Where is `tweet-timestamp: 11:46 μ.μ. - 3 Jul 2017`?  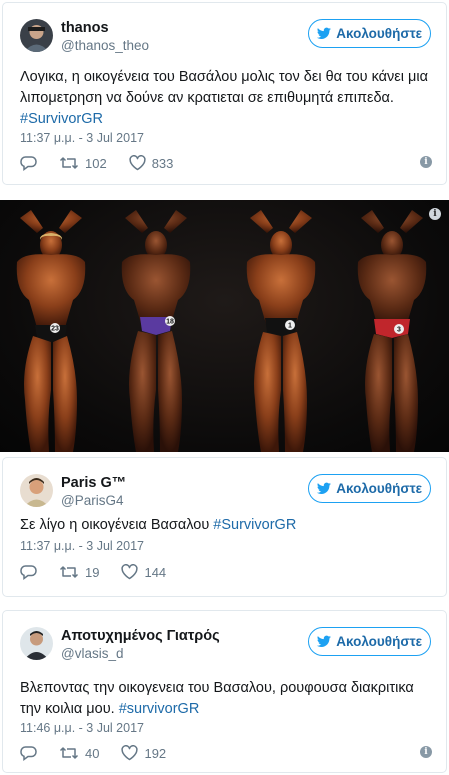
tweet-timestamp: 11:46 μ.μ. - 3 Jul 2017 is located at coordinates (82, 728).